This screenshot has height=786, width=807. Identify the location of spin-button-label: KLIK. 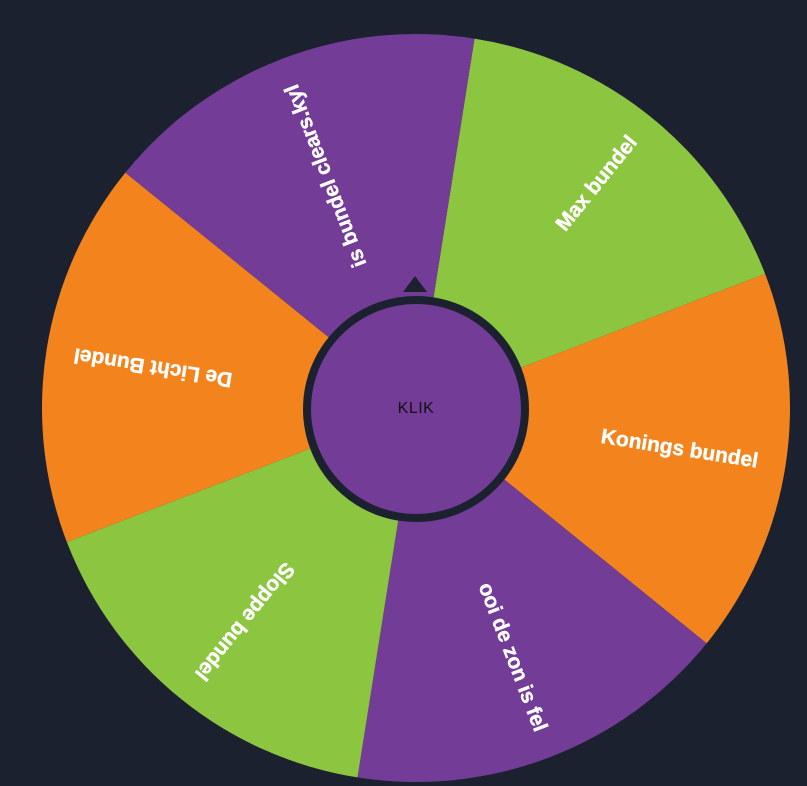
(416, 408).